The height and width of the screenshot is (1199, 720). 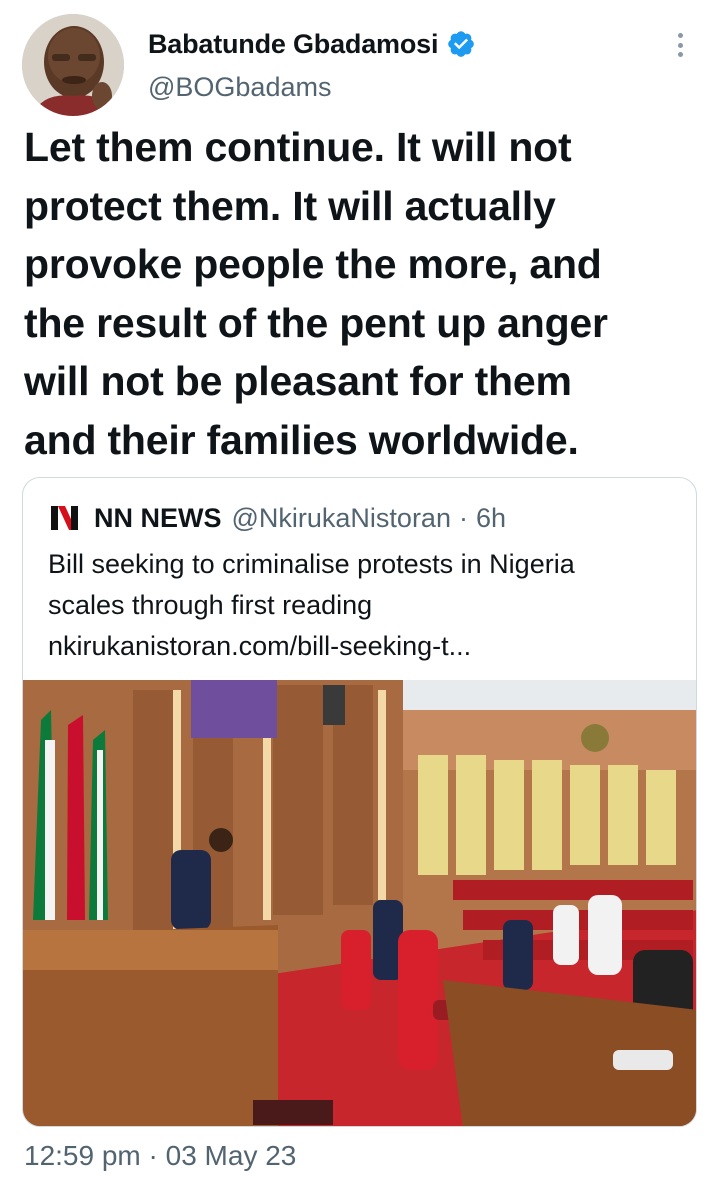 What do you see at coordinates (298, 147) in the screenshot?
I see `tweet-line: Let them continue. It will not` at bounding box center [298, 147].